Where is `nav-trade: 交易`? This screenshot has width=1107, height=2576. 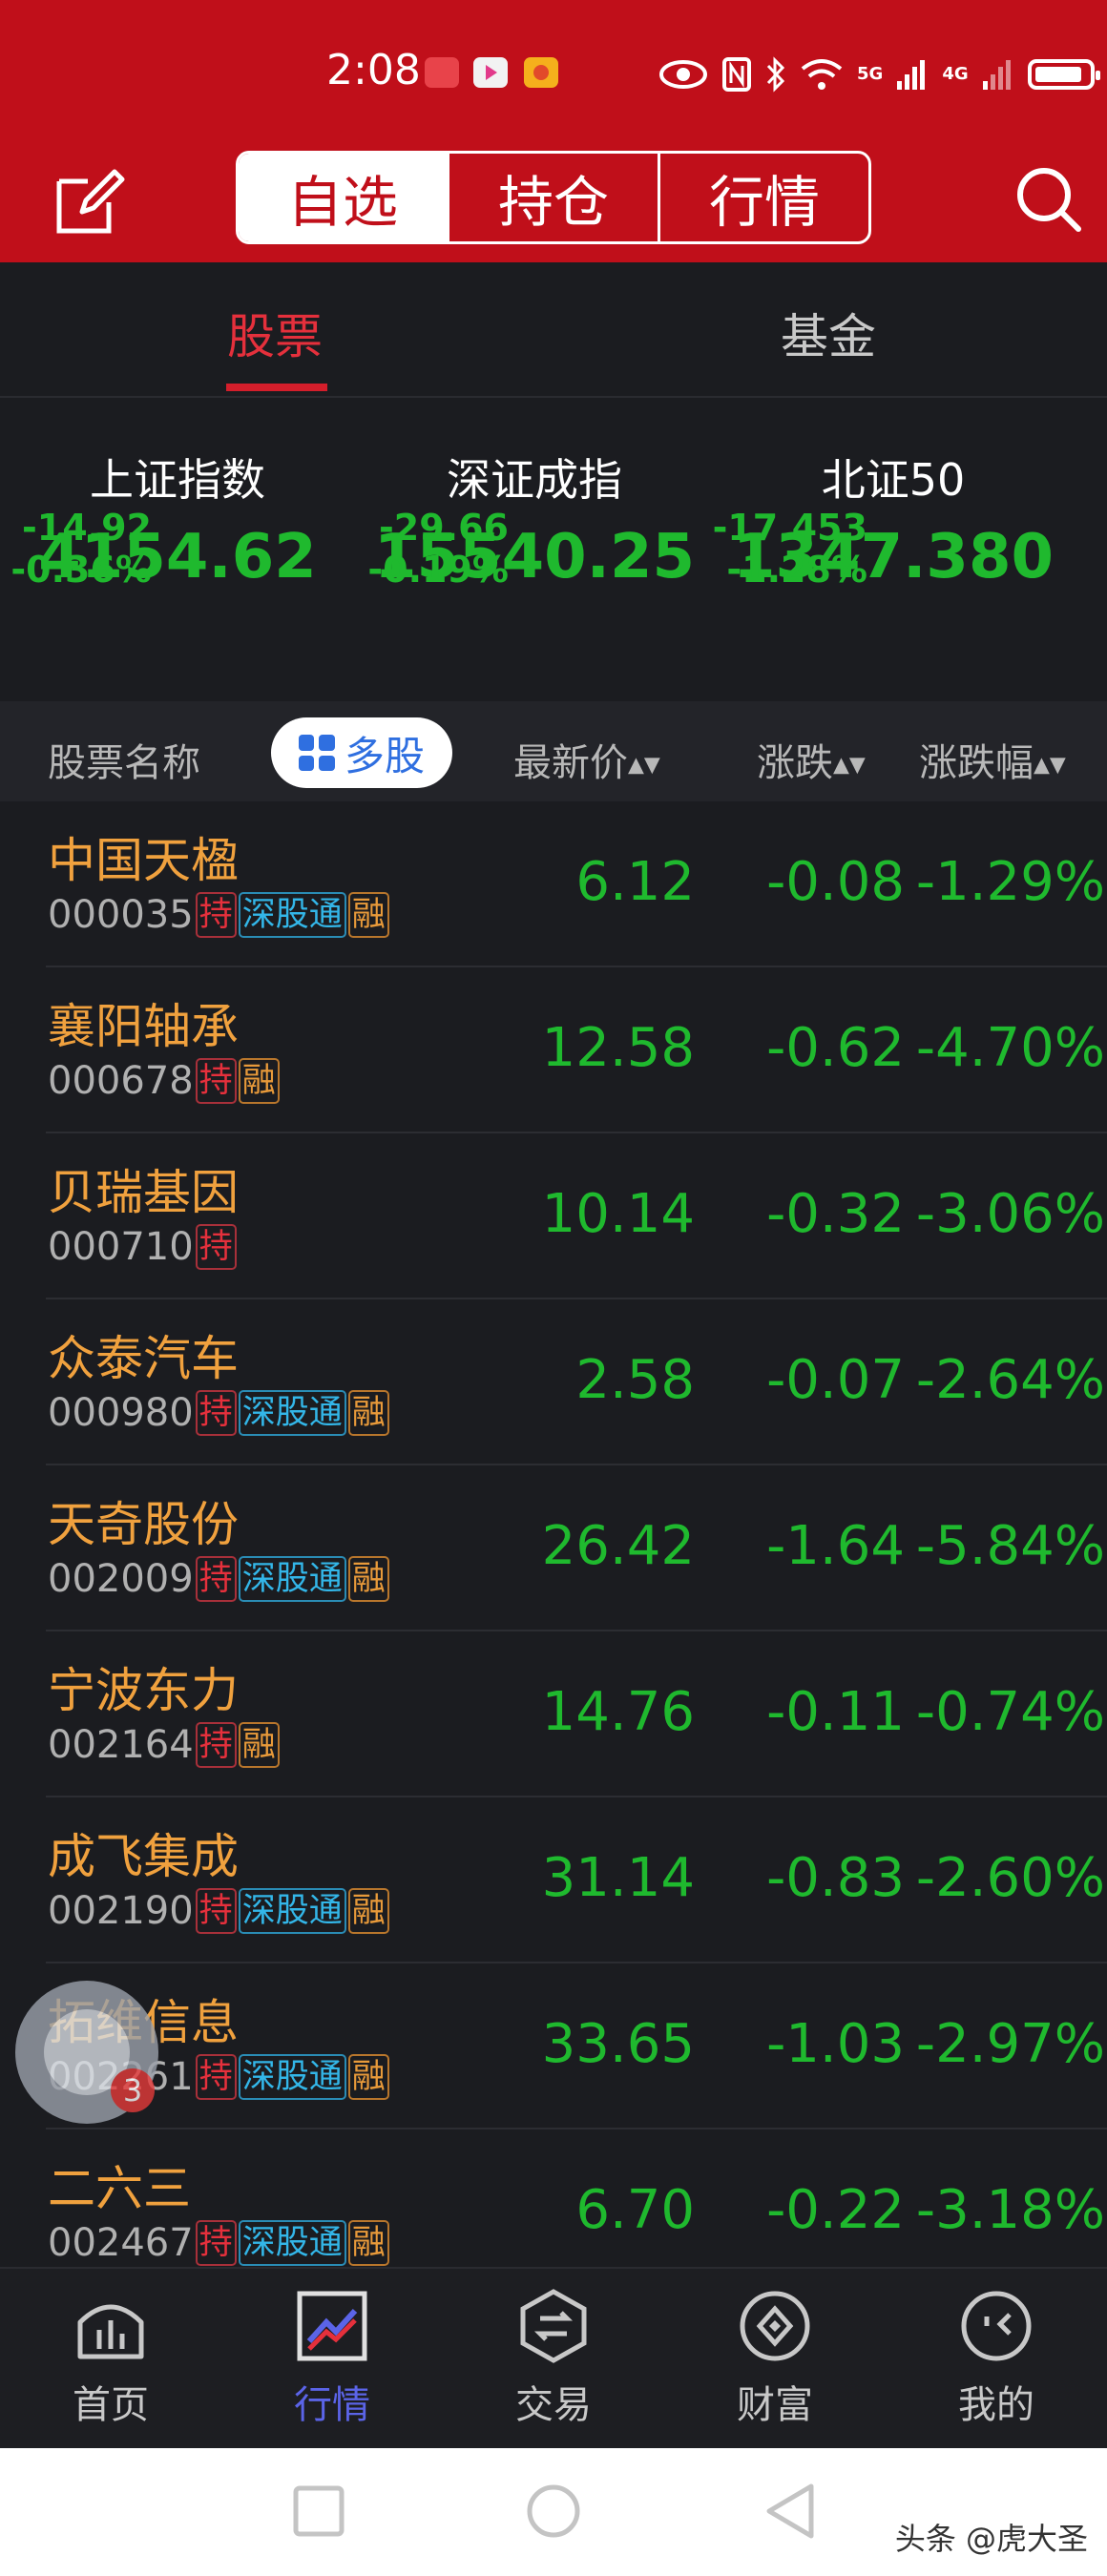
nav-trade: 交易 is located at coordinates (553, 2358).